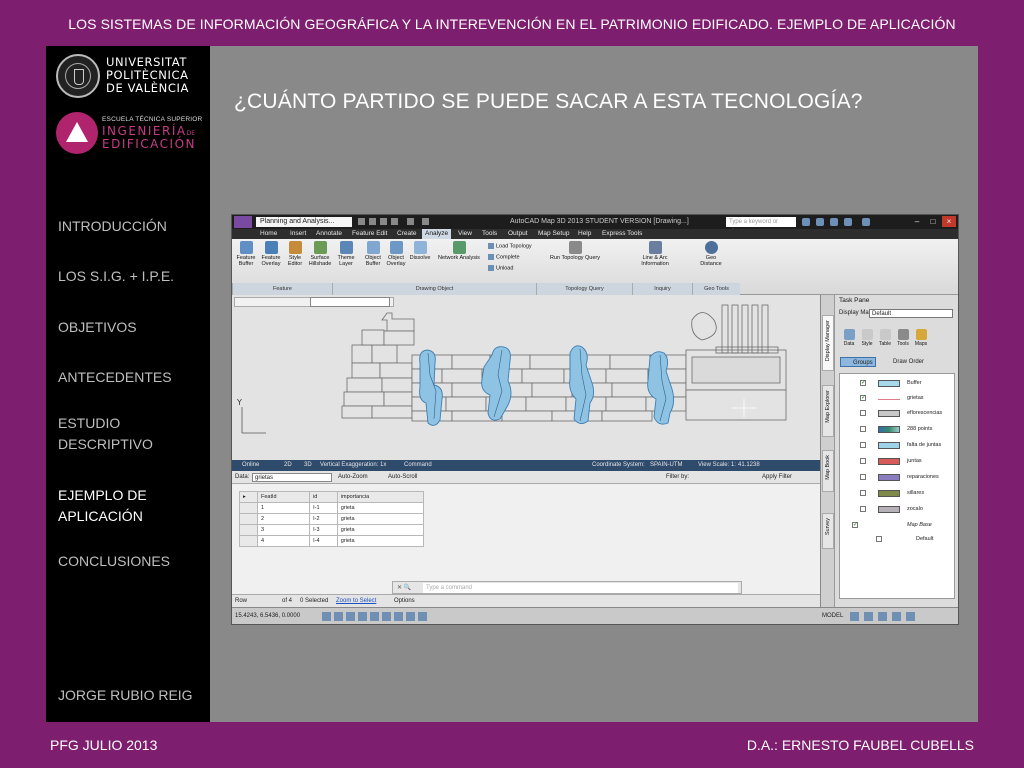 This screenshot has height=768, width=1024. Describe the element at coordinates (407, 233) in the screenshot. I see `tab-create: Create` at that location.